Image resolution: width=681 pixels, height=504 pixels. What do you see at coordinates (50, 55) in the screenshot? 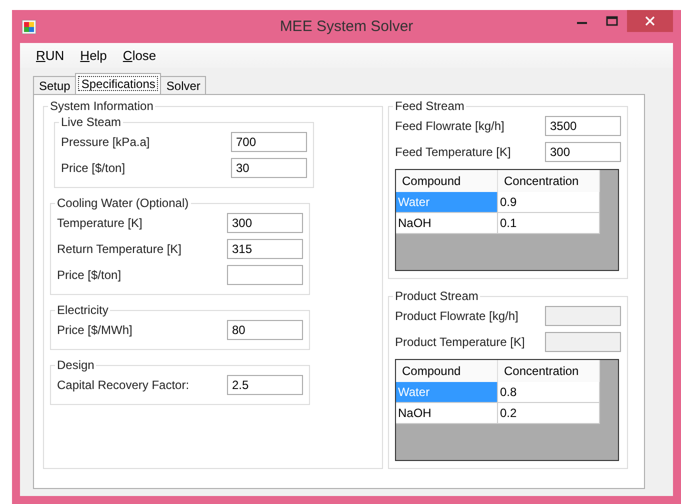
I see `menu-item: RUN` at bounding box center [50, 55].